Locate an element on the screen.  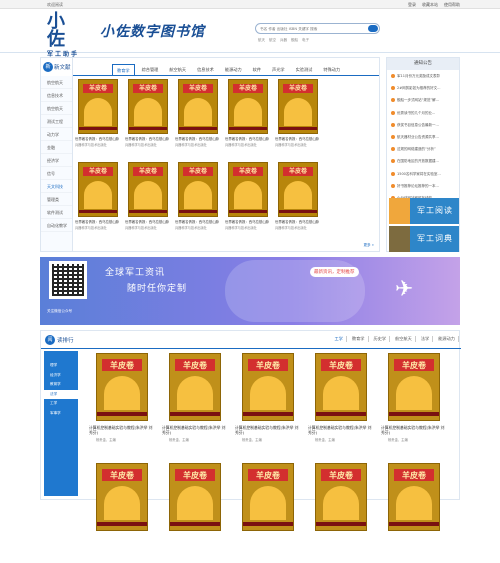
help-link: 使用帮助 is located at coordinates (452, 5).